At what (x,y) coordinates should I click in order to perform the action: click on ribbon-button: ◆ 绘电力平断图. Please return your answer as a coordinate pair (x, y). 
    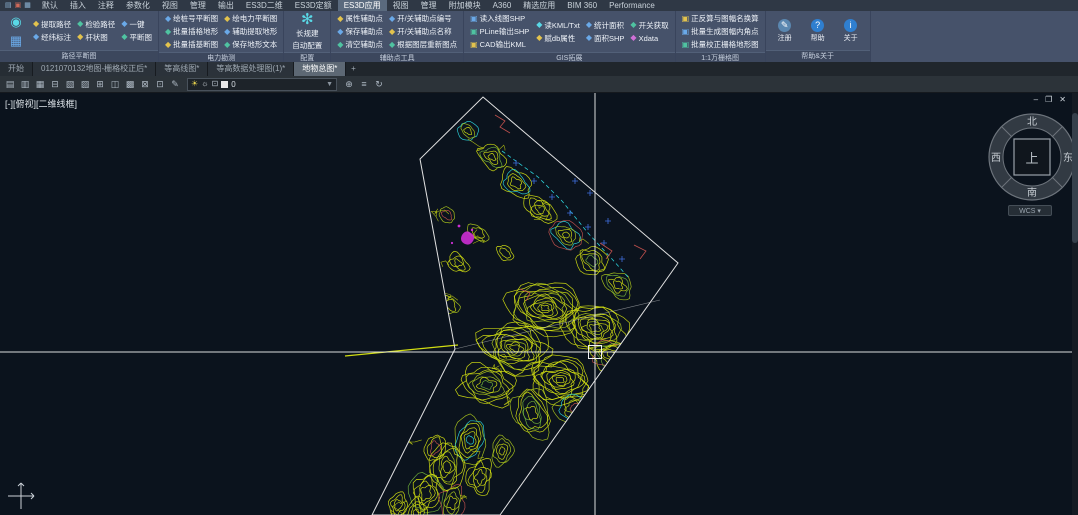
    Looking at the image, I should click on (250, 18).